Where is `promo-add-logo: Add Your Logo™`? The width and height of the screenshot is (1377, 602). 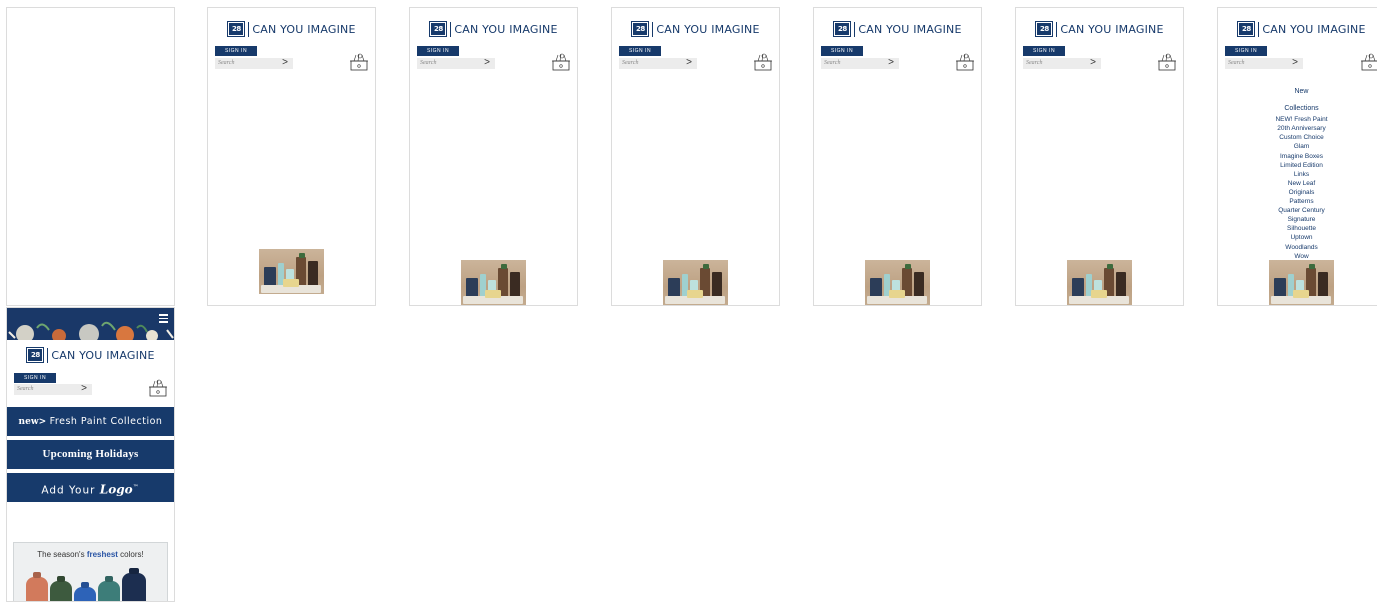
promo-add-logo: Add Your Logo™ is located at coordinates (90, 487).